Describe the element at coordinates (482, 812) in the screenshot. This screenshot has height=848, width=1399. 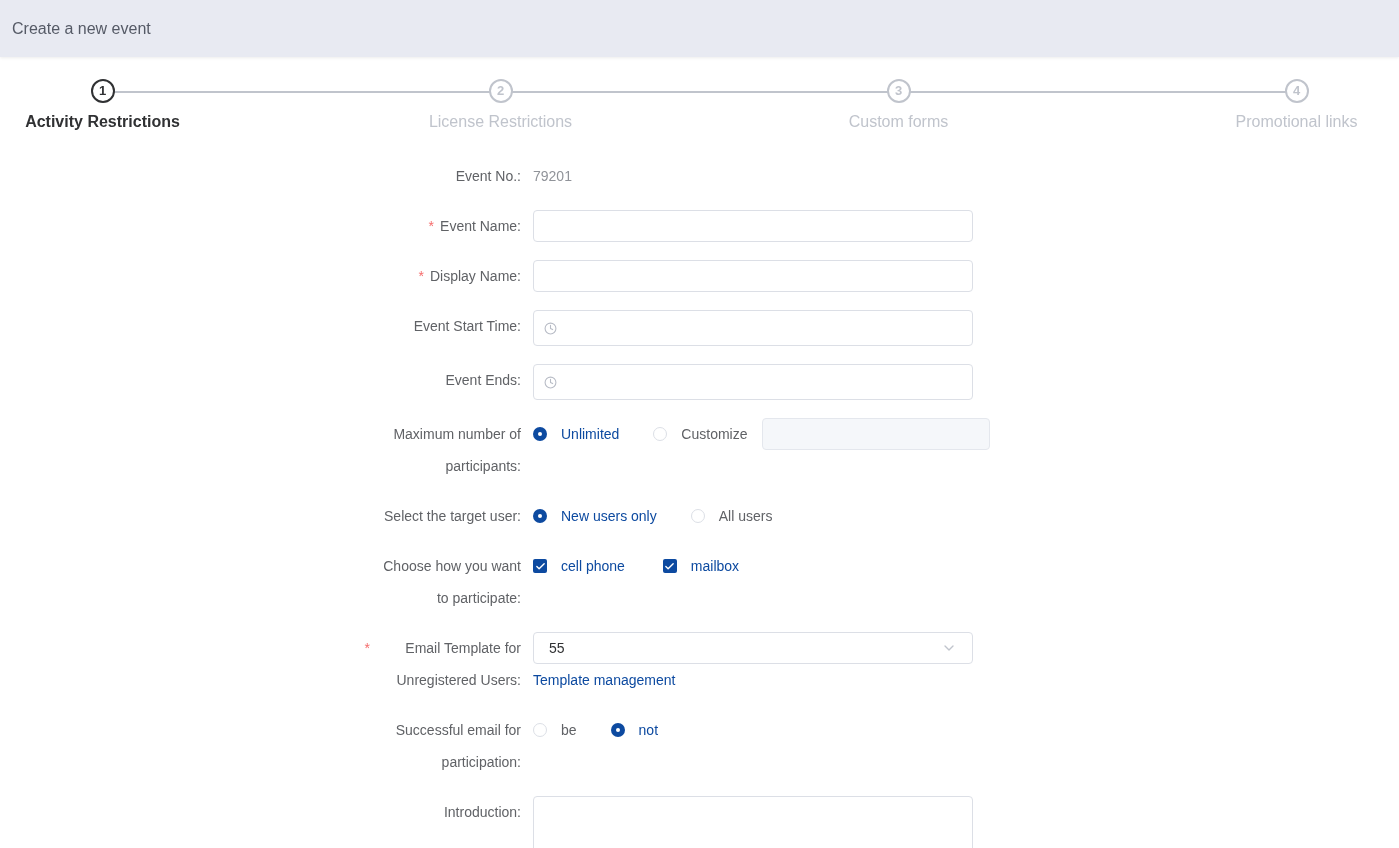
I see `field-label: Introduction:` at that location.